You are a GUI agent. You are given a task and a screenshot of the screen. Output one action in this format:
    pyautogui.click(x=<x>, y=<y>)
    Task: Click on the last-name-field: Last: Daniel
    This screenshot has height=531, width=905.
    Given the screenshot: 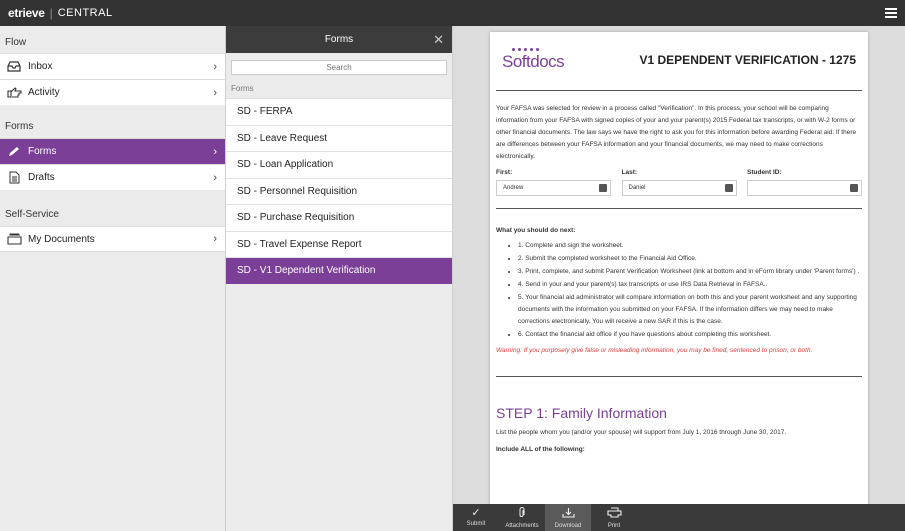 What is the action you would take?
    pyautogui.click(x=679, y=182)
    